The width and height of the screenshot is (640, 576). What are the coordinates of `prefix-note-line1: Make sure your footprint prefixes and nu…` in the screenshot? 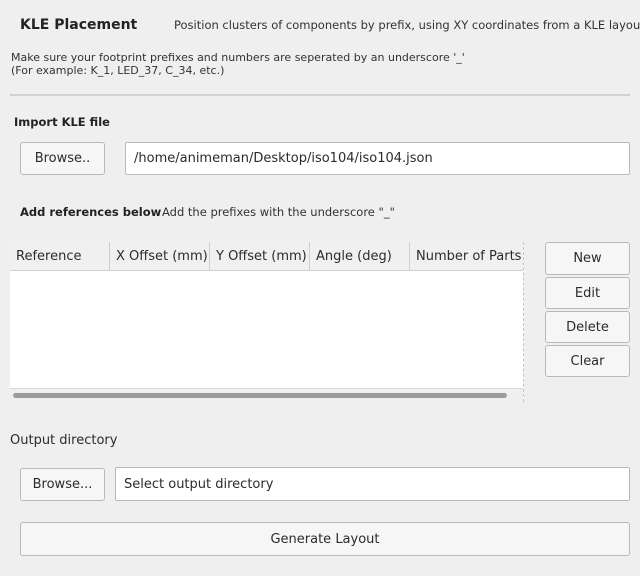 It's located at (238, 57).